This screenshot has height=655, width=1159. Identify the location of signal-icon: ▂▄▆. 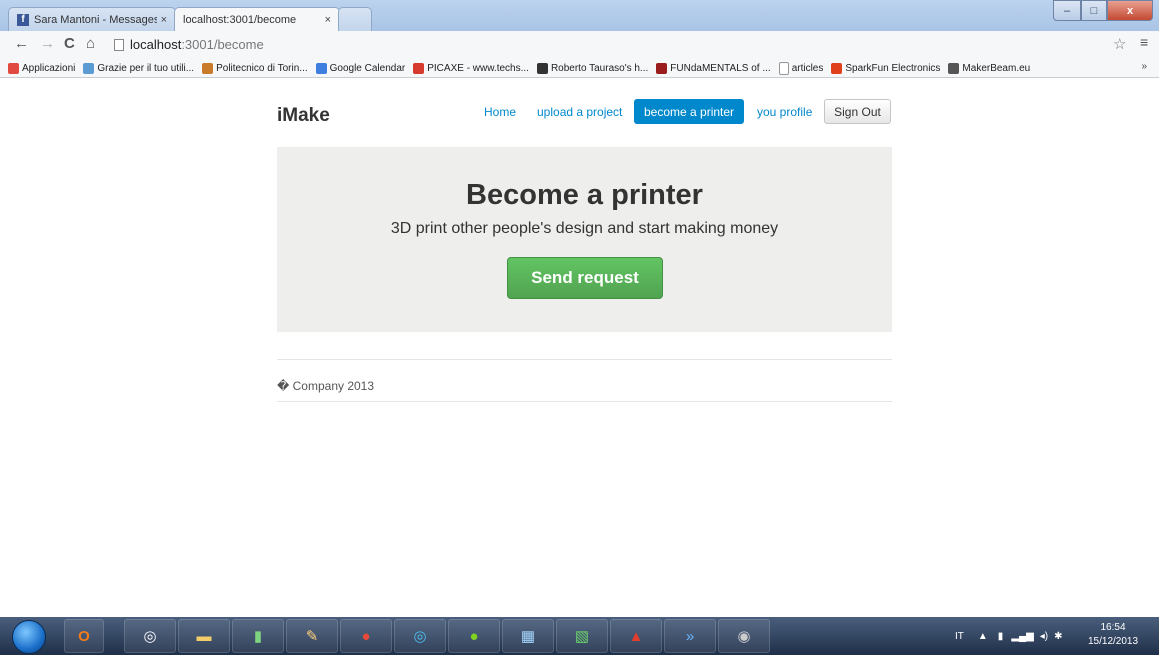
(1022, 636).